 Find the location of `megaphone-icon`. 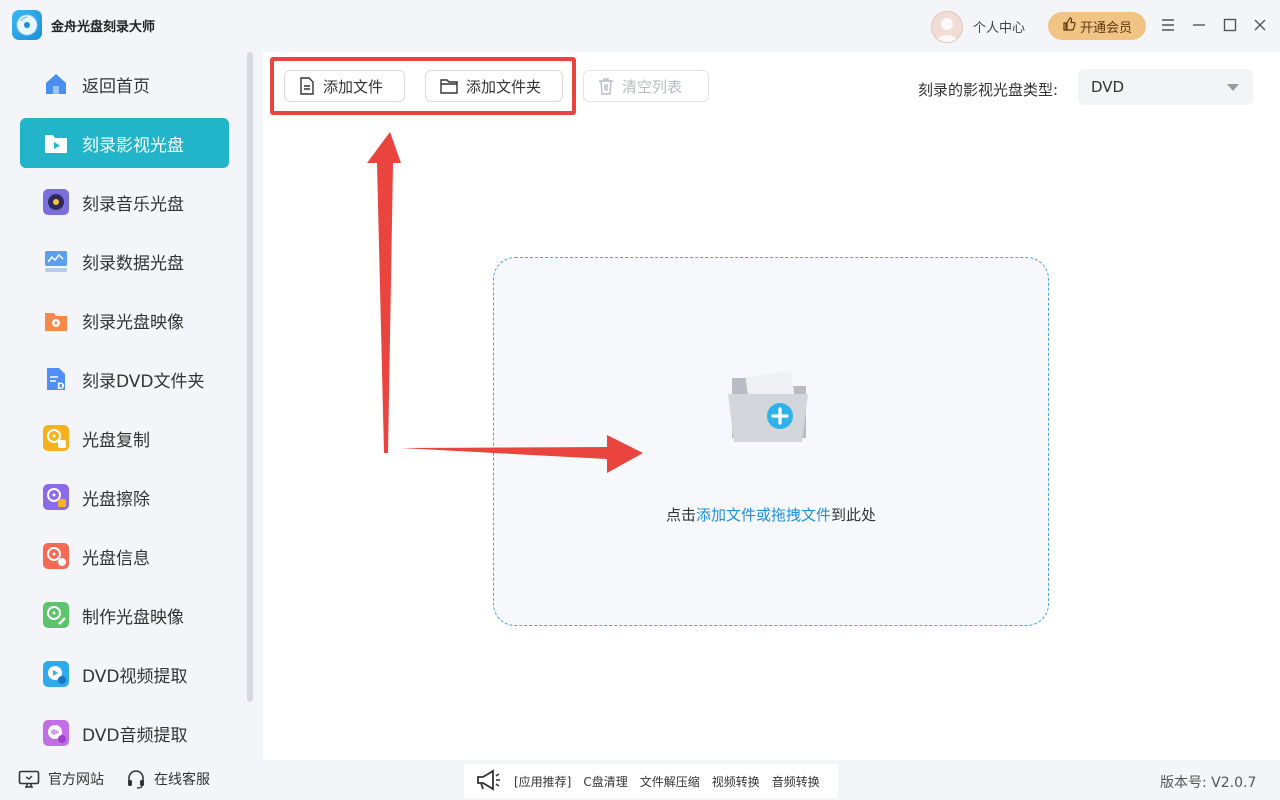

megaphone-icon is located at coordinates (489, 781).